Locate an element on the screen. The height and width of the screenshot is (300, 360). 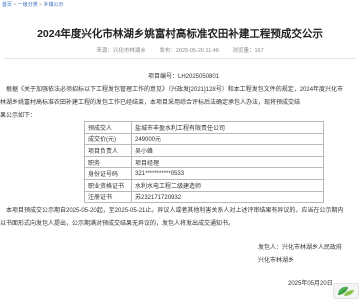
row-value: 321***********0533 is located at coordinates (227, 173).